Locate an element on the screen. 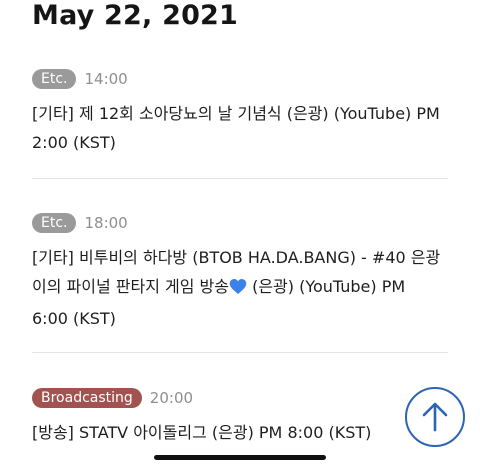  blue-heart-icon is located at coordinates (238, 289).